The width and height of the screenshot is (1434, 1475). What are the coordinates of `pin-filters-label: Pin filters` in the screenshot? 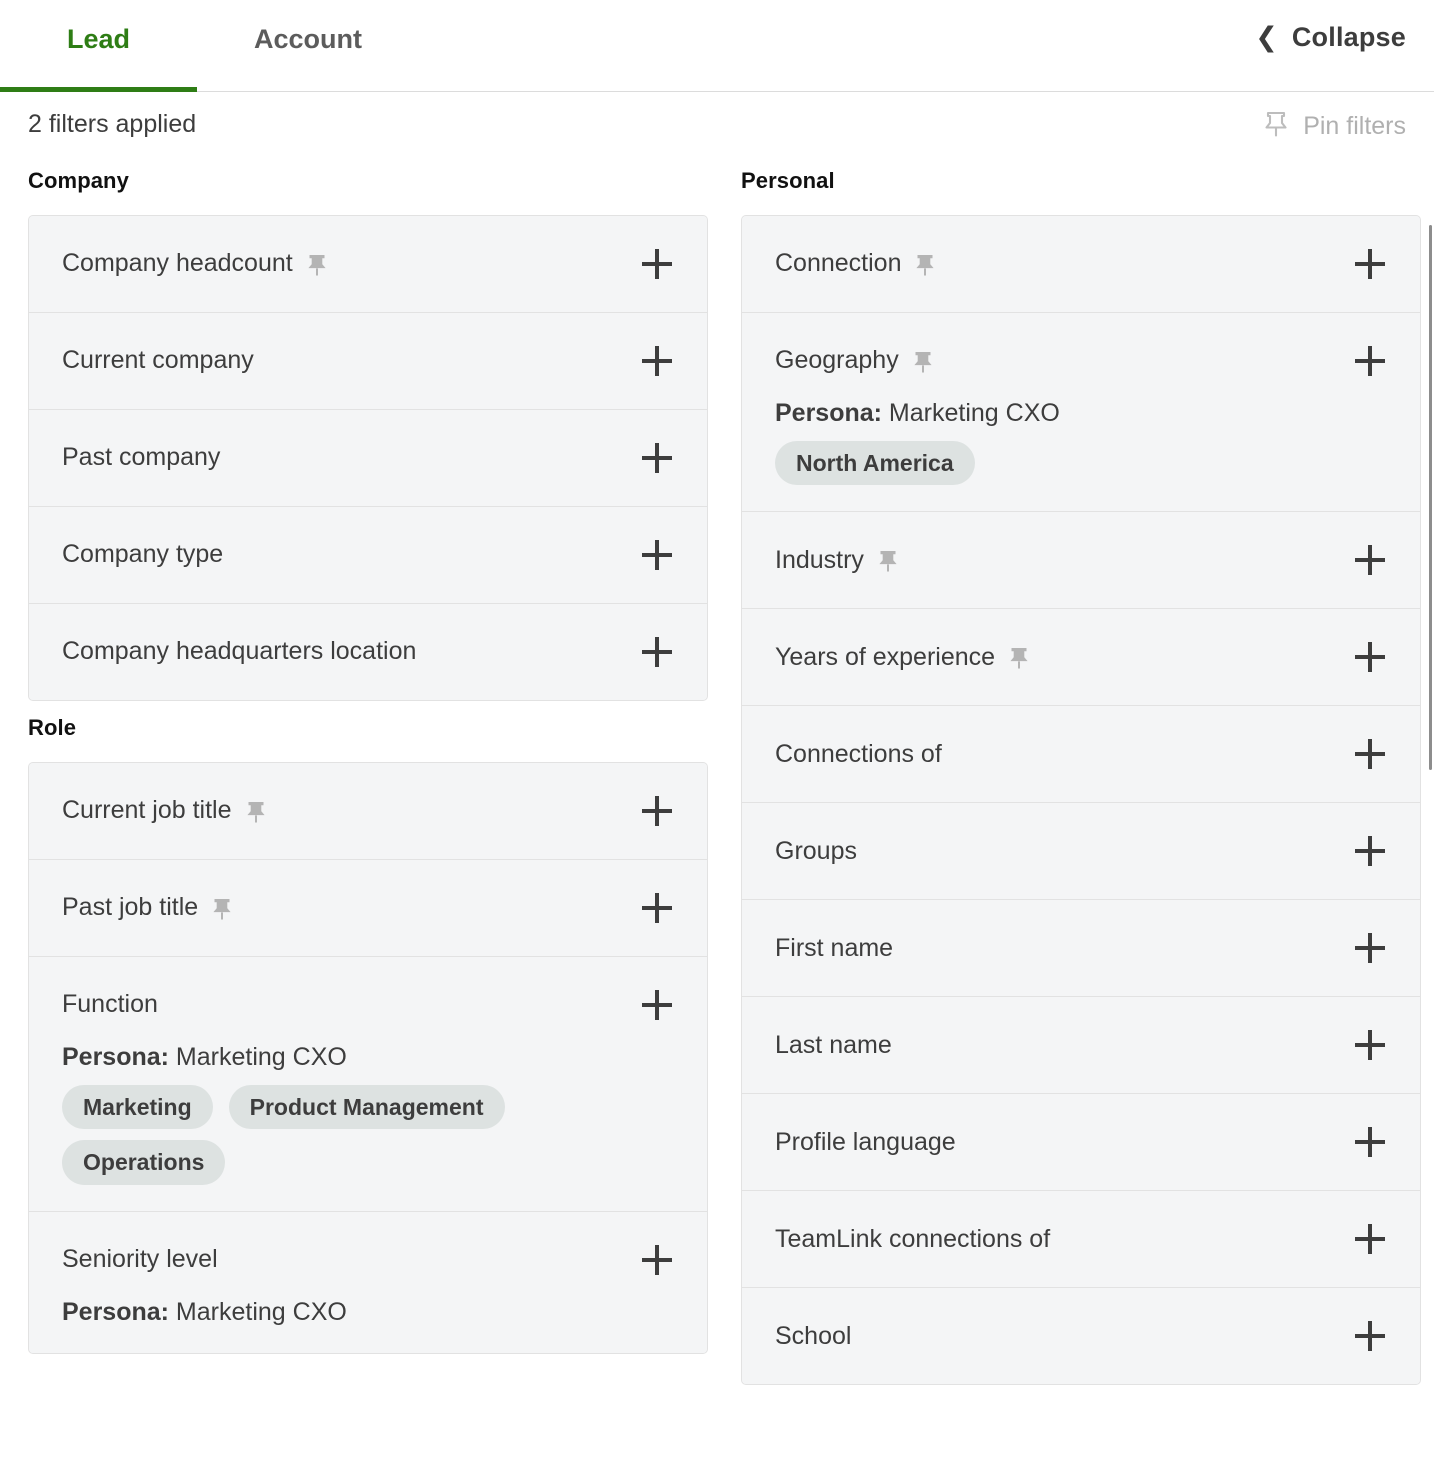 It's located at (1354, 126).